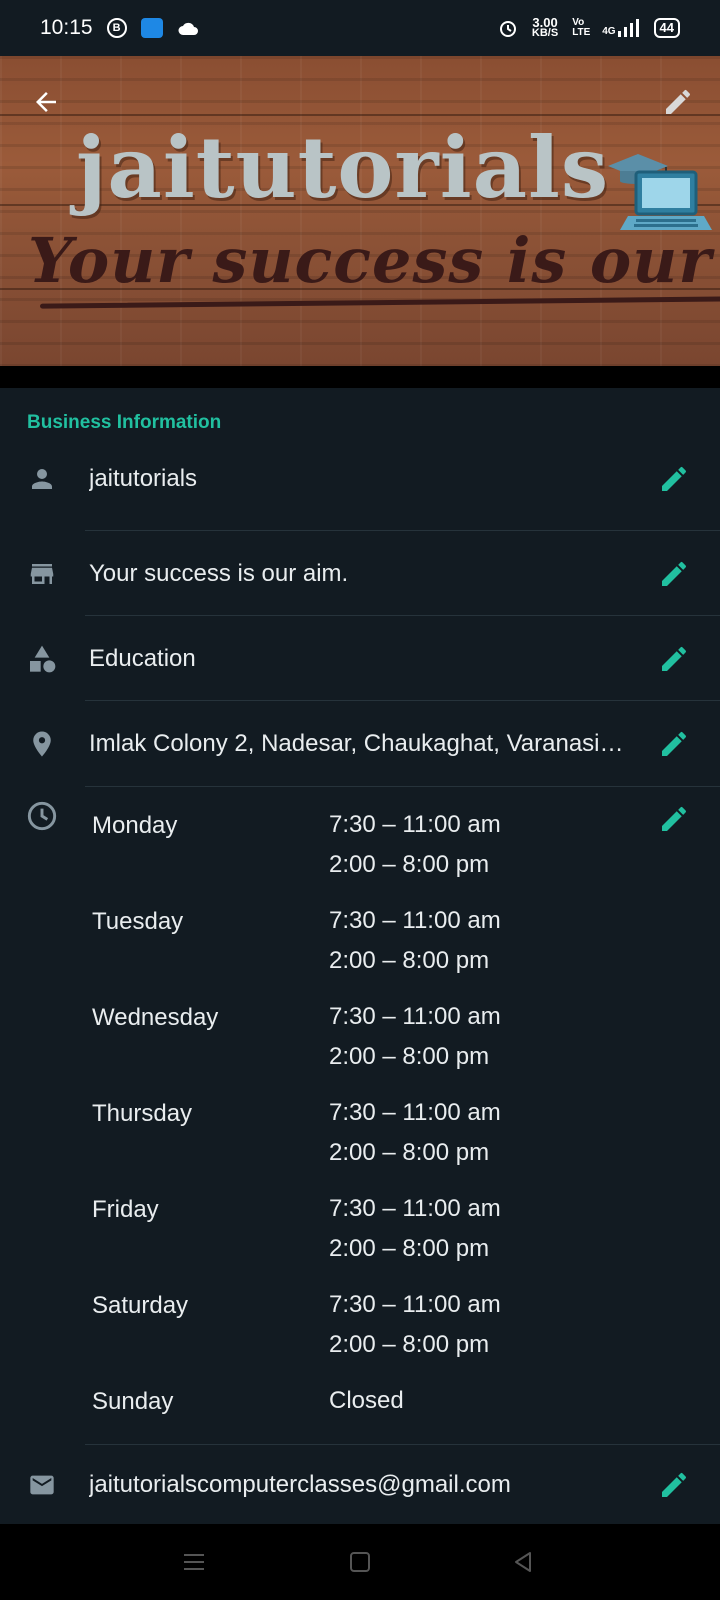 This screenshot has height=1600, width=720. What do you see at coordinates (360, 479) in the screenshot?
I see `name-row: jaitutorials` at bounding box center [360, 479].